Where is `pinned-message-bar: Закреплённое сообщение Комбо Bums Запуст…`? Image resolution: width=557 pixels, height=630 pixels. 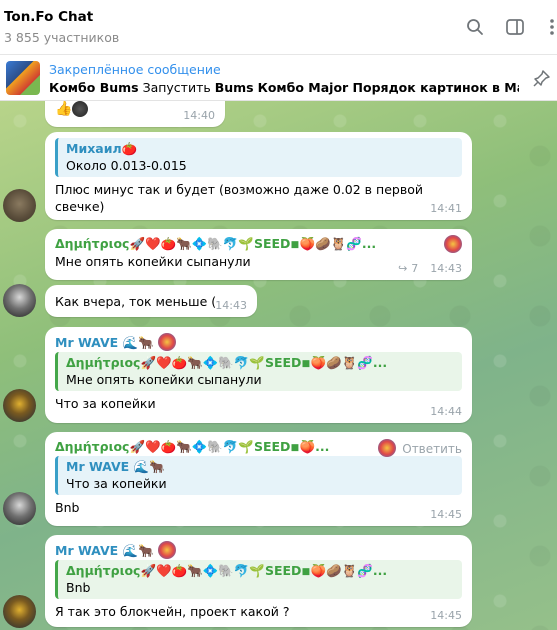 pinned-message-bar: Закреплённое сообщение Комбо Bums Запуст… is located at coordinates (278, 78).